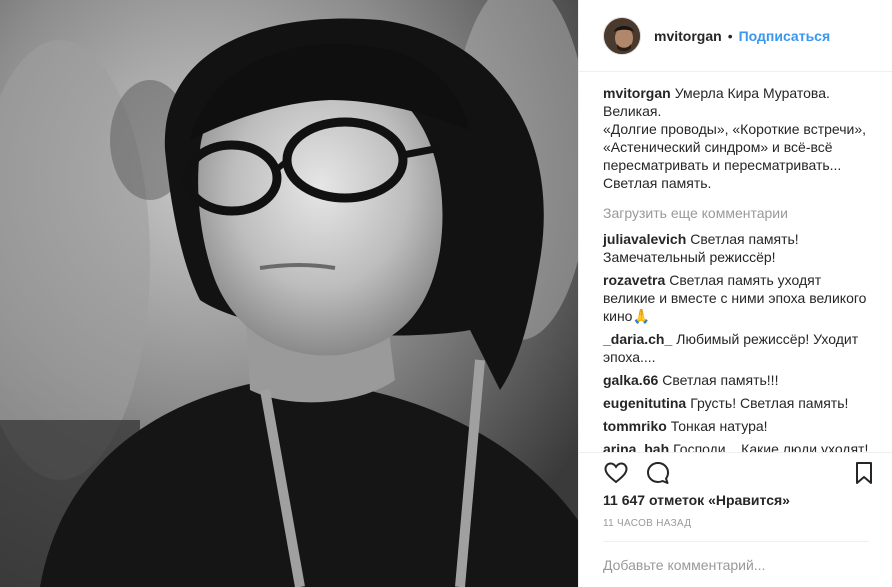 Image resolution: width=892 pixels, height=587 pixels. I want to click on post-actions, so click(735, 472).